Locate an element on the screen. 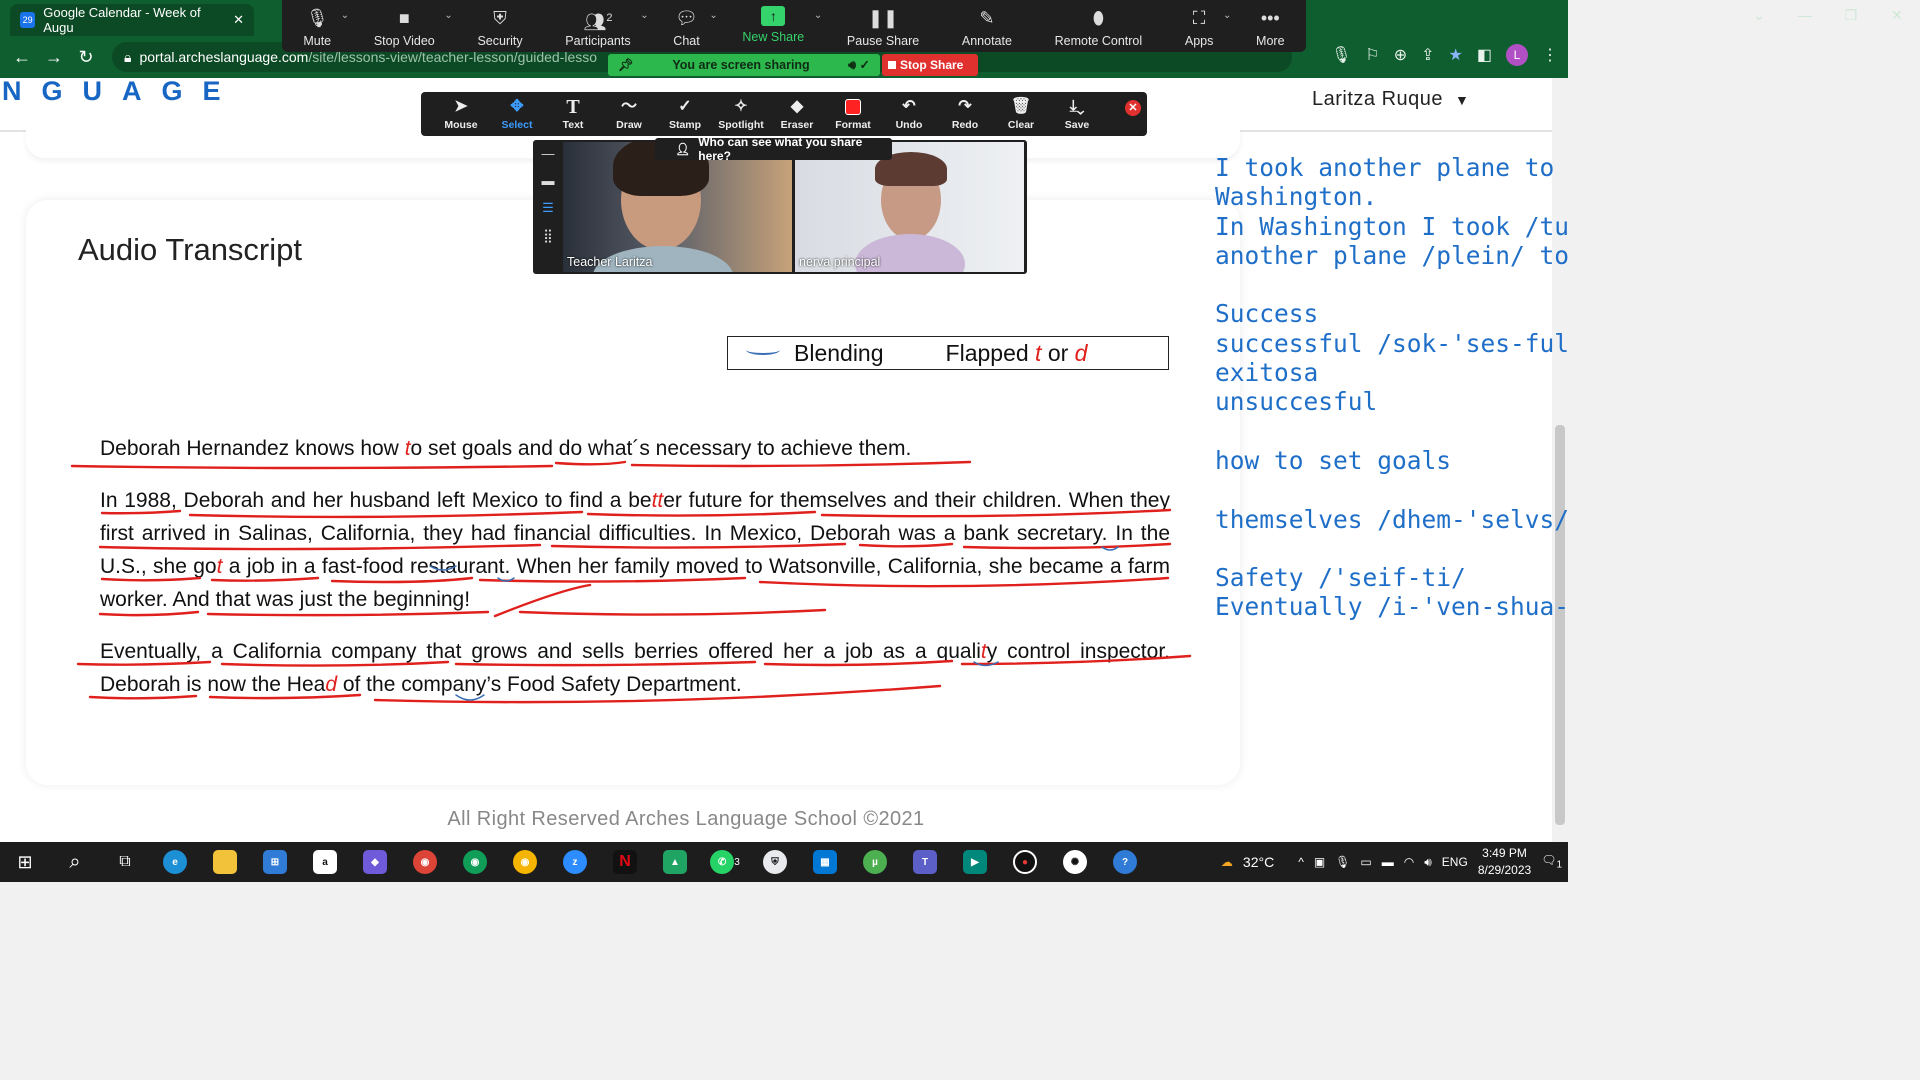 The width and height of the screenshot is (1920, 1080). stop-share-button: Stop Share is located at coordinates (930, 65).